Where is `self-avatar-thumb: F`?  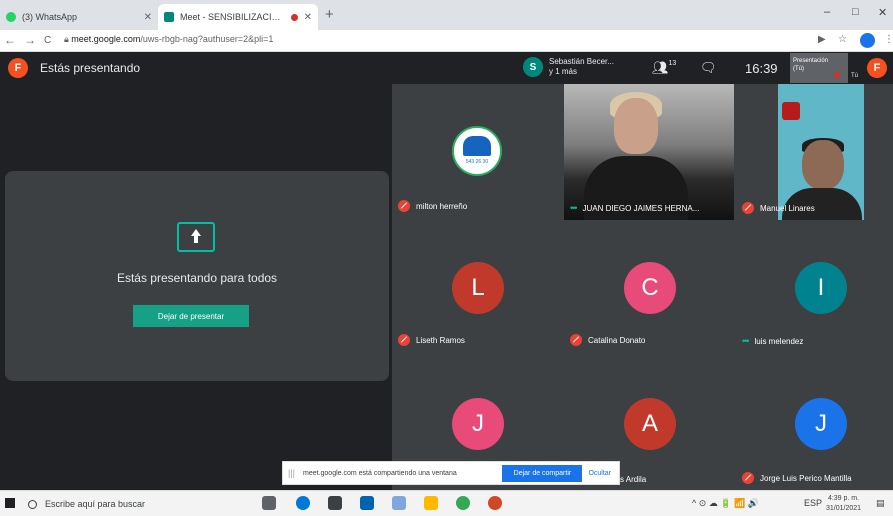 self-avatar-thumb: F is located at coordinates (877, 68).